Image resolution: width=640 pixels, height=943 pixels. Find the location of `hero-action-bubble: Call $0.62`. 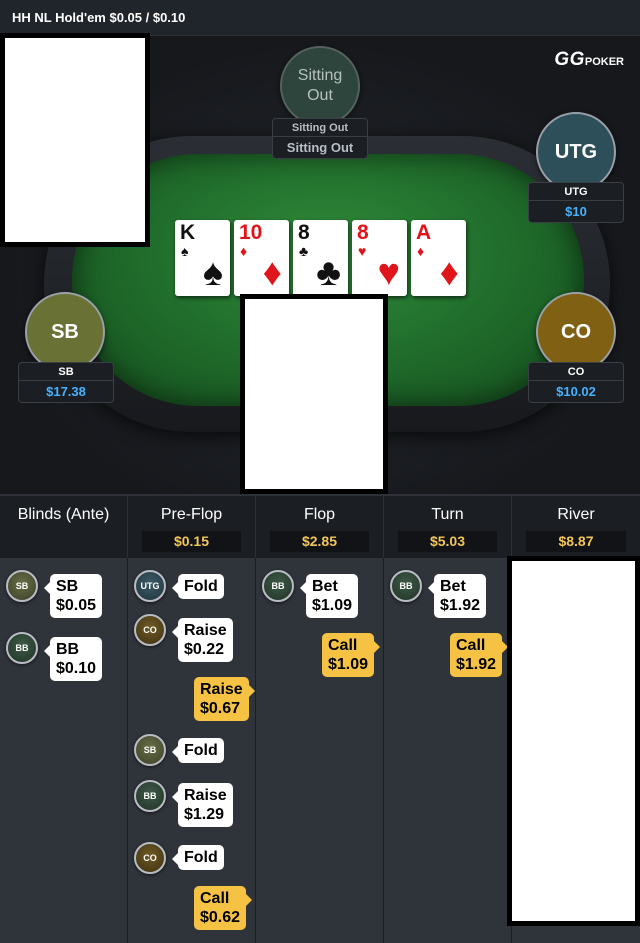

hero-action-bubble: Call $0.62 is located at coordinates (223, 908).